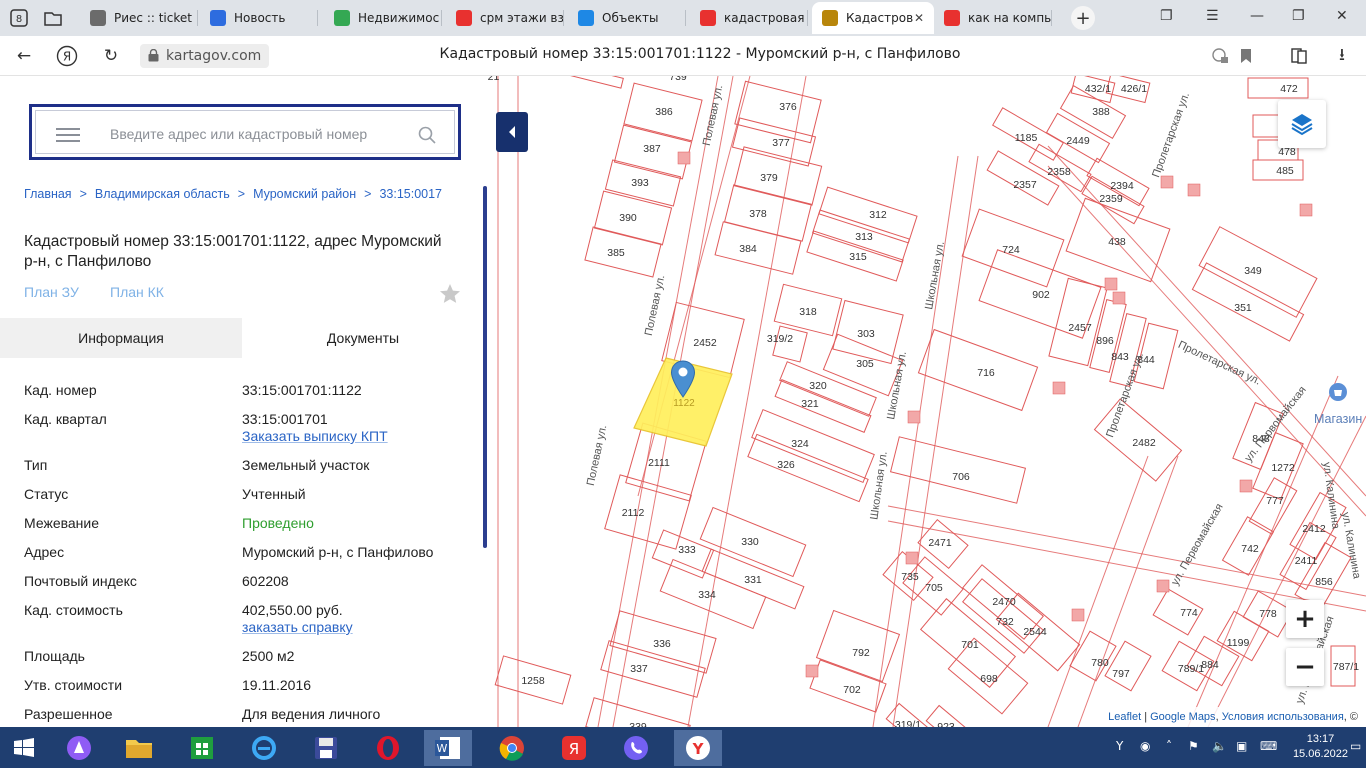 The height and width of the screenshot is (768, 1366). Describe the element at coordinates (357, 436) in the screenshot. I see `info-action-link: Заказать выписку КПТ` at that location.